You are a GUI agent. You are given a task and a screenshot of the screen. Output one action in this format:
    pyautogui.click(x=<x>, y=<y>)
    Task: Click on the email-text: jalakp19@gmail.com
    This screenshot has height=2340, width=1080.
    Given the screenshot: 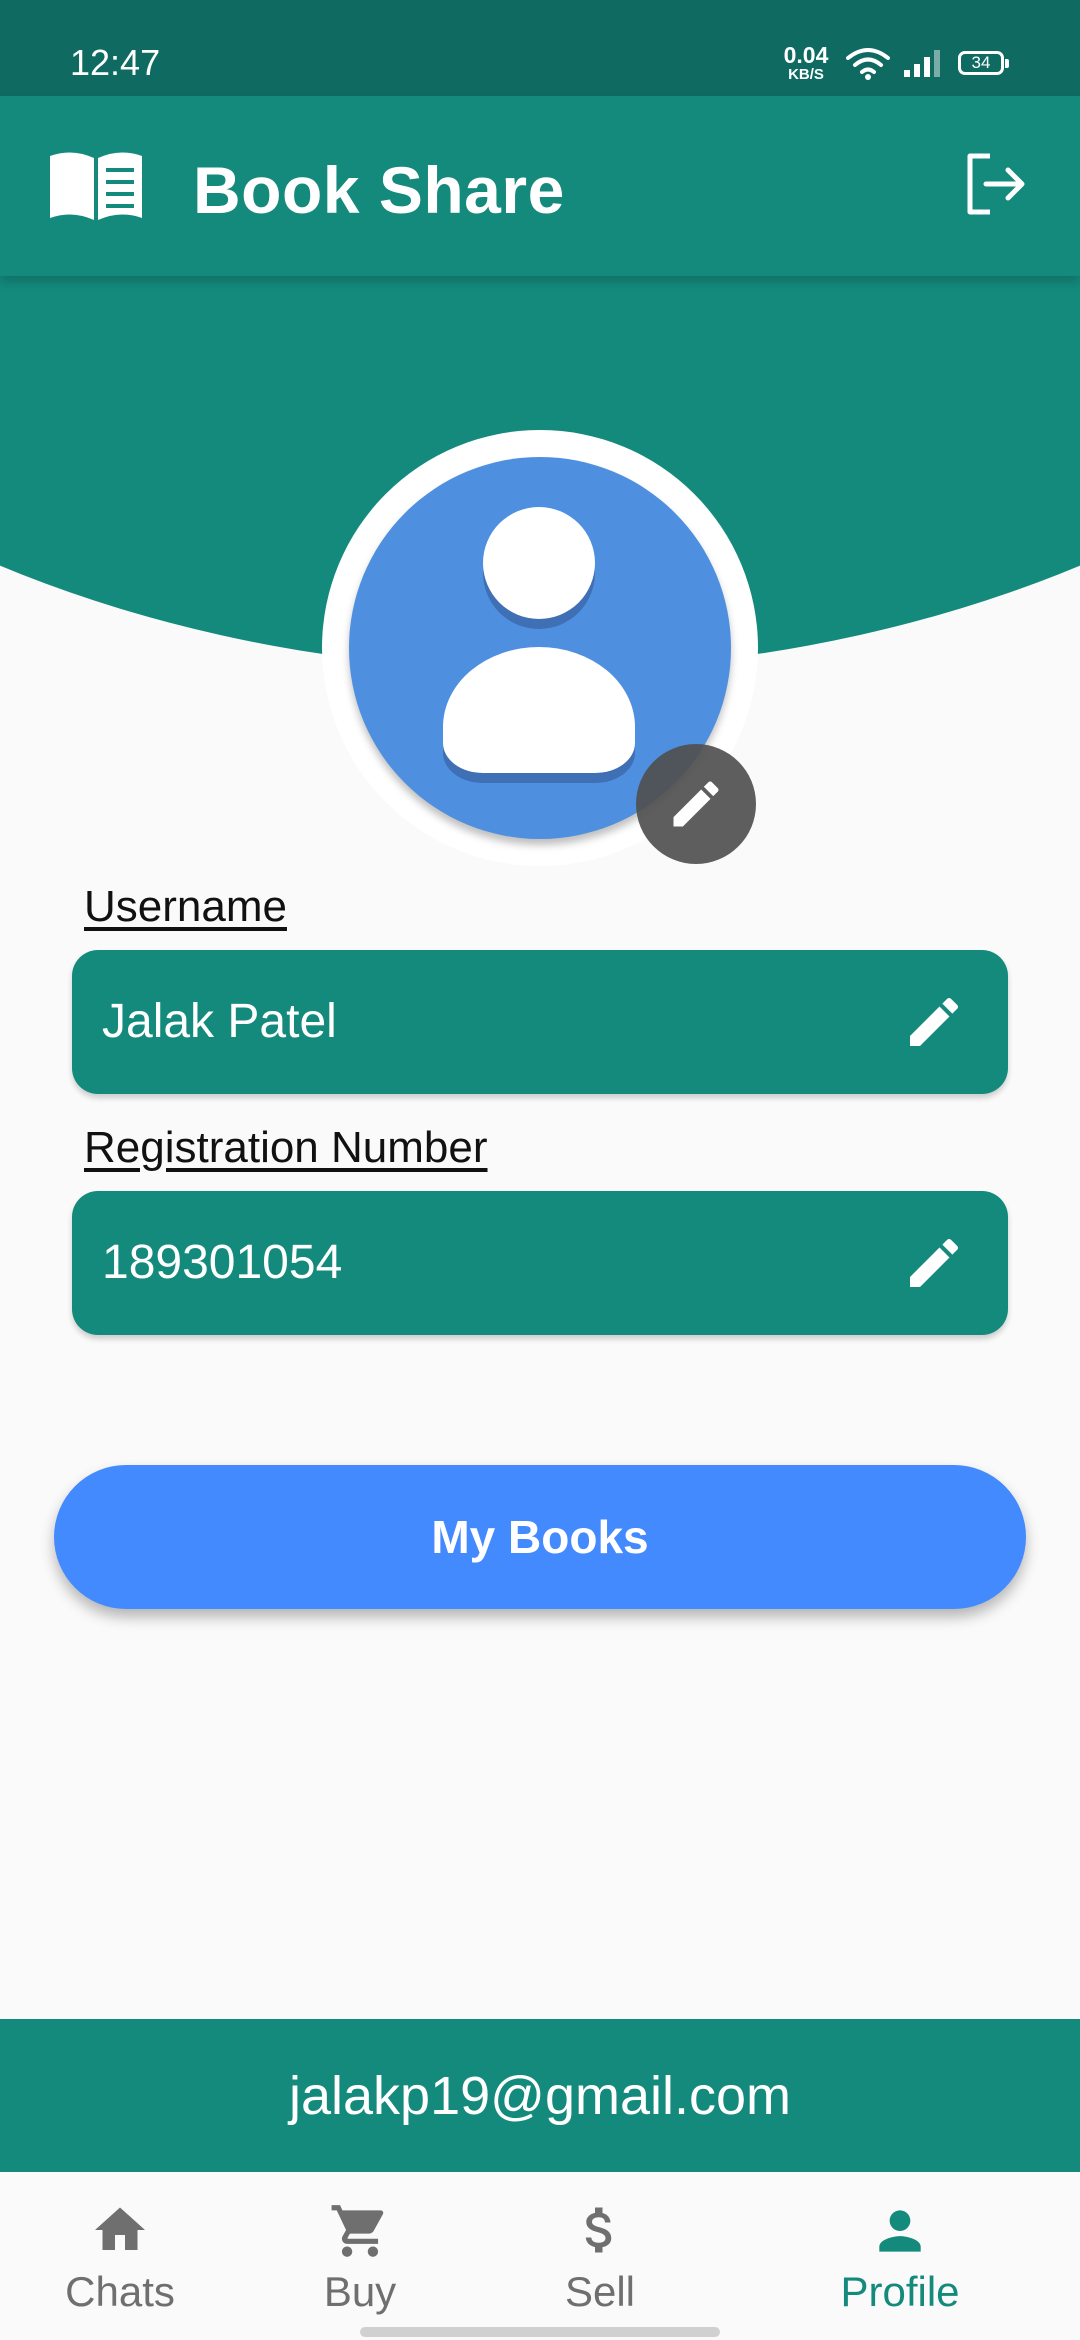 What is the action you would take?
    pyautogui.click(x=540, y=2095)
    